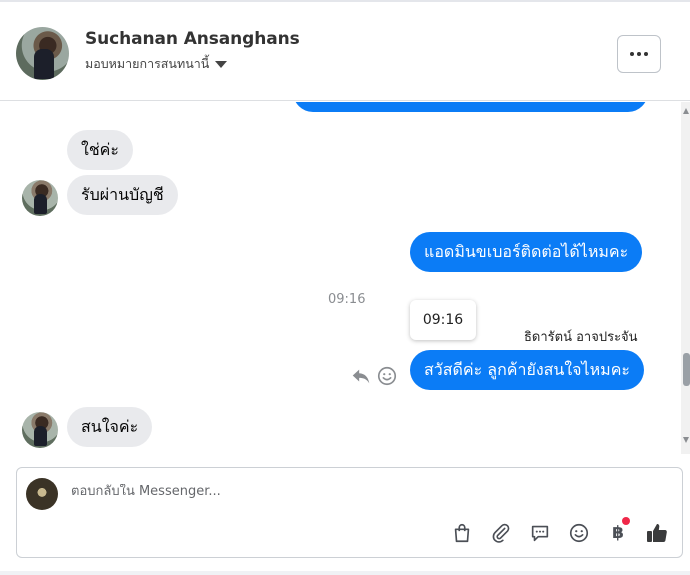 The image size is (690, 575). What do you see at coordinates (361, 376) in the screenshot?
I see `reply-icon` at bounding box center [361, 376].